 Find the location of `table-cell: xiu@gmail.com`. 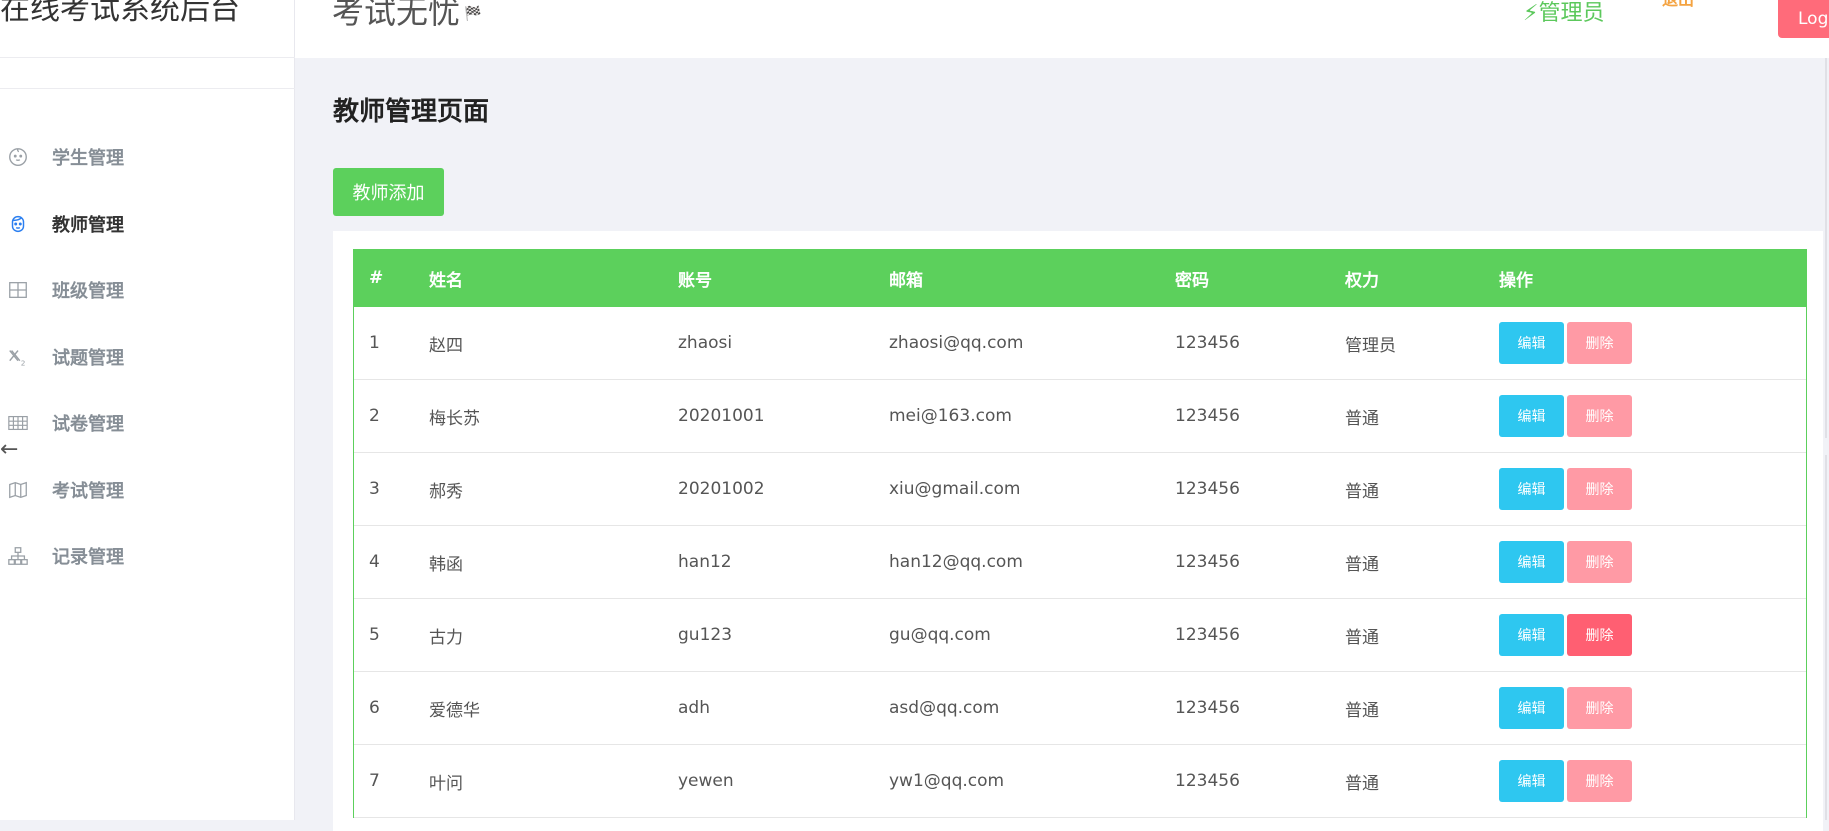

table-cell: xiu@gmail.com is located at coordinates (955, 489).